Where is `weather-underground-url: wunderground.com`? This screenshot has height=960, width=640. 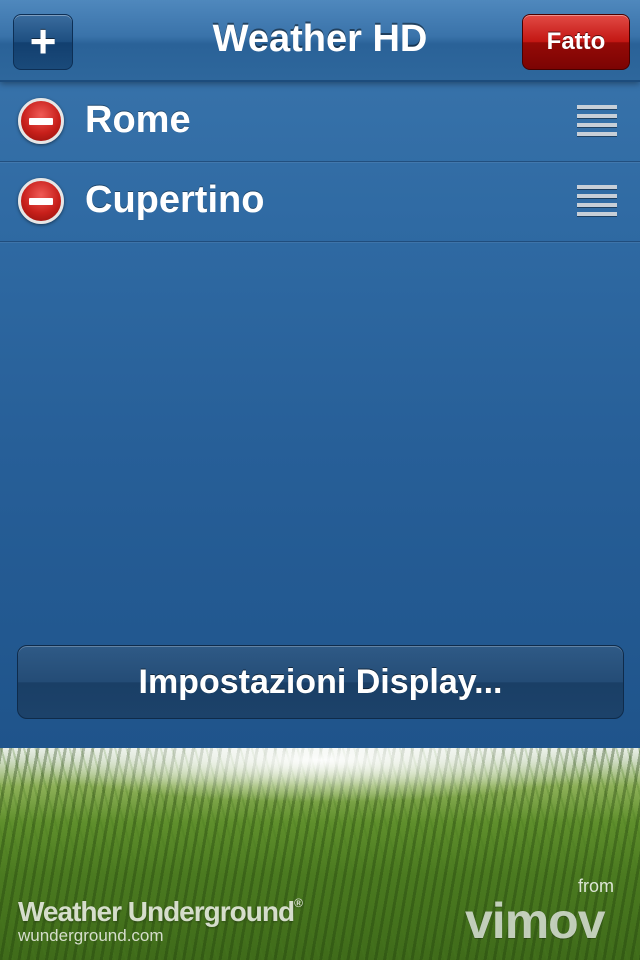
weather-underground-url: wunderground.com is located at coordinates (91, 935).